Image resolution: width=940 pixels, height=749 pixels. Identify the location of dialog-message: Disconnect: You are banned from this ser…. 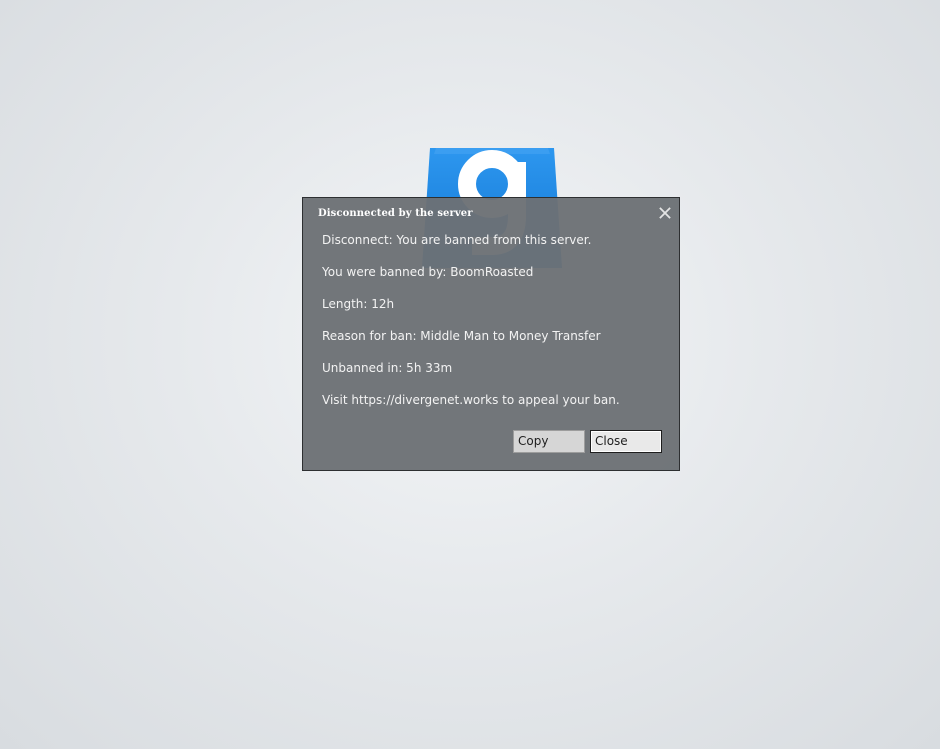
(497, 328).